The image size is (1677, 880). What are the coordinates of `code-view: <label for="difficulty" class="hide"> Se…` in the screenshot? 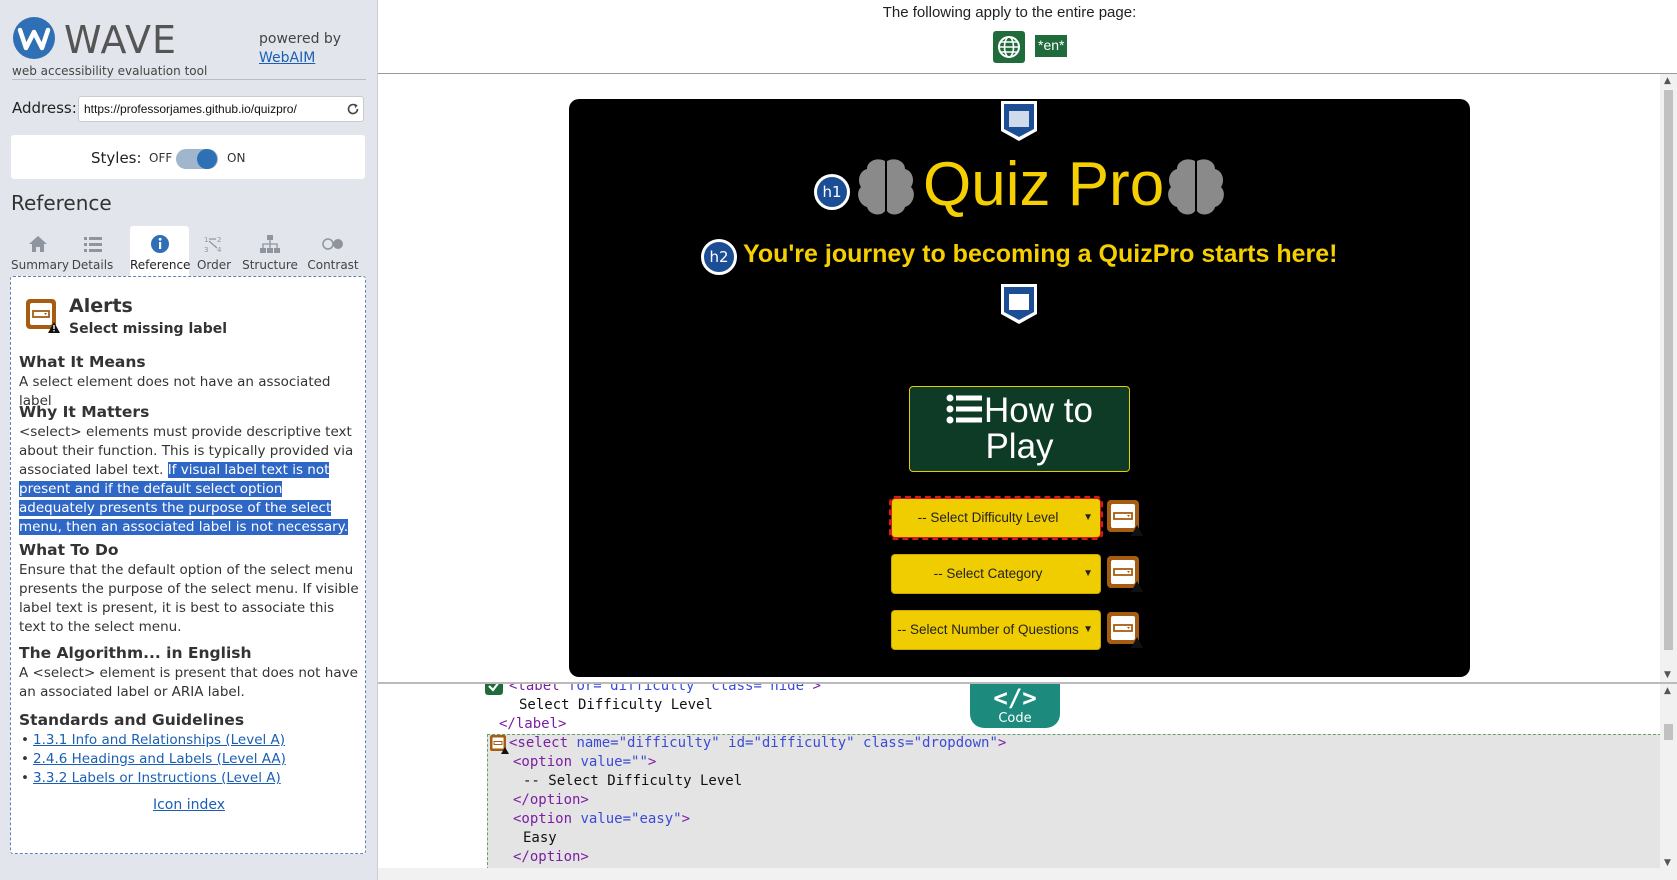 It's located at (1072, 776).